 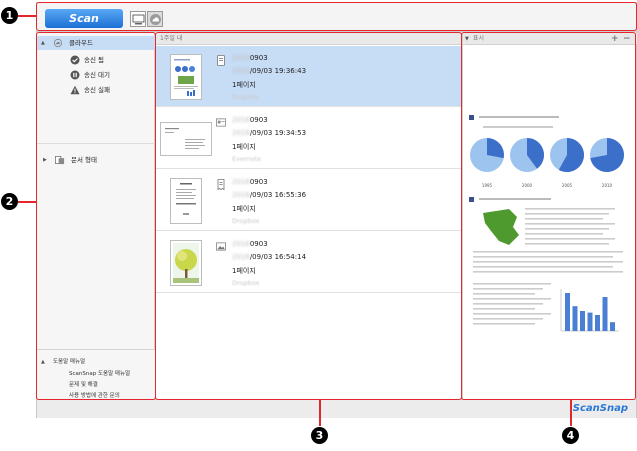 What do you see at coordinates (600, 408) in the screenshot?
I see `scansnap-logo: ScanSnap` at bounding box center [600, 408].